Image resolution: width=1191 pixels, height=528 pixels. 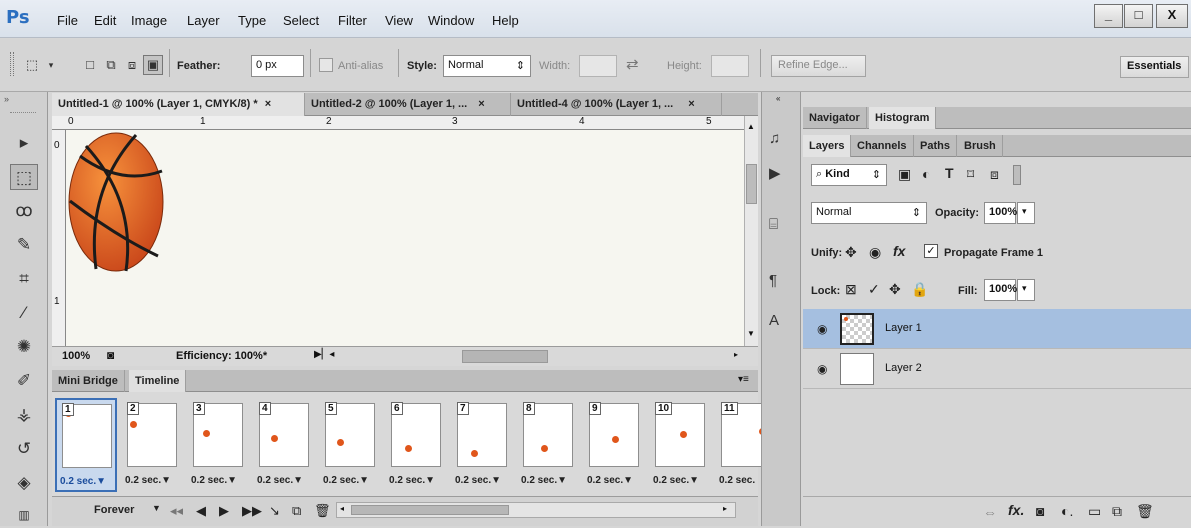 I want to click on play-icon: ▶, so click(x=224, y=511).